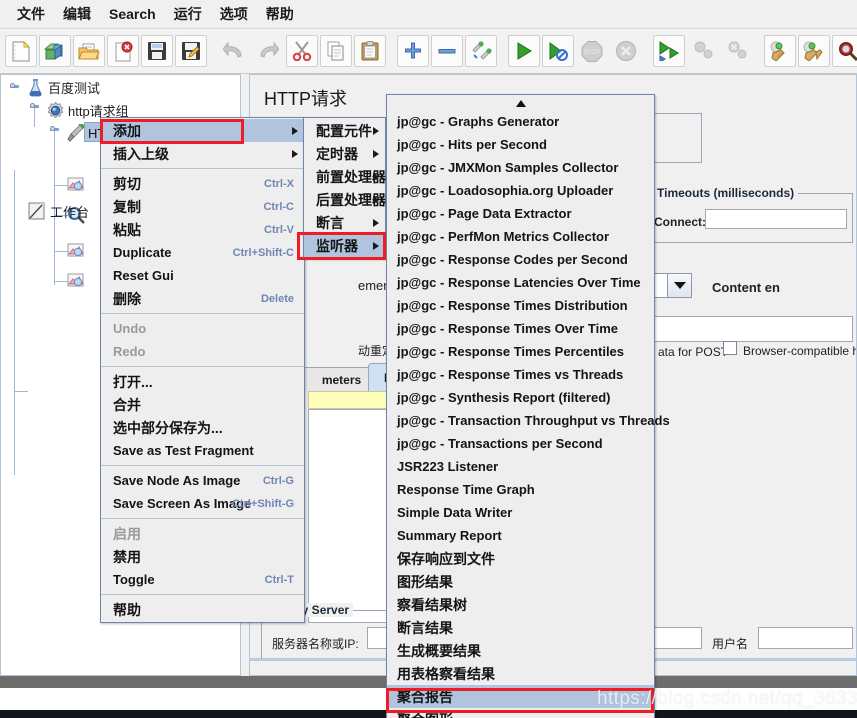 The height and width of the screenshot is (718, 857). Describe the element at coordinates (14, 86) in the screenshot. I see `tree-expand-handle-plan` at that location.